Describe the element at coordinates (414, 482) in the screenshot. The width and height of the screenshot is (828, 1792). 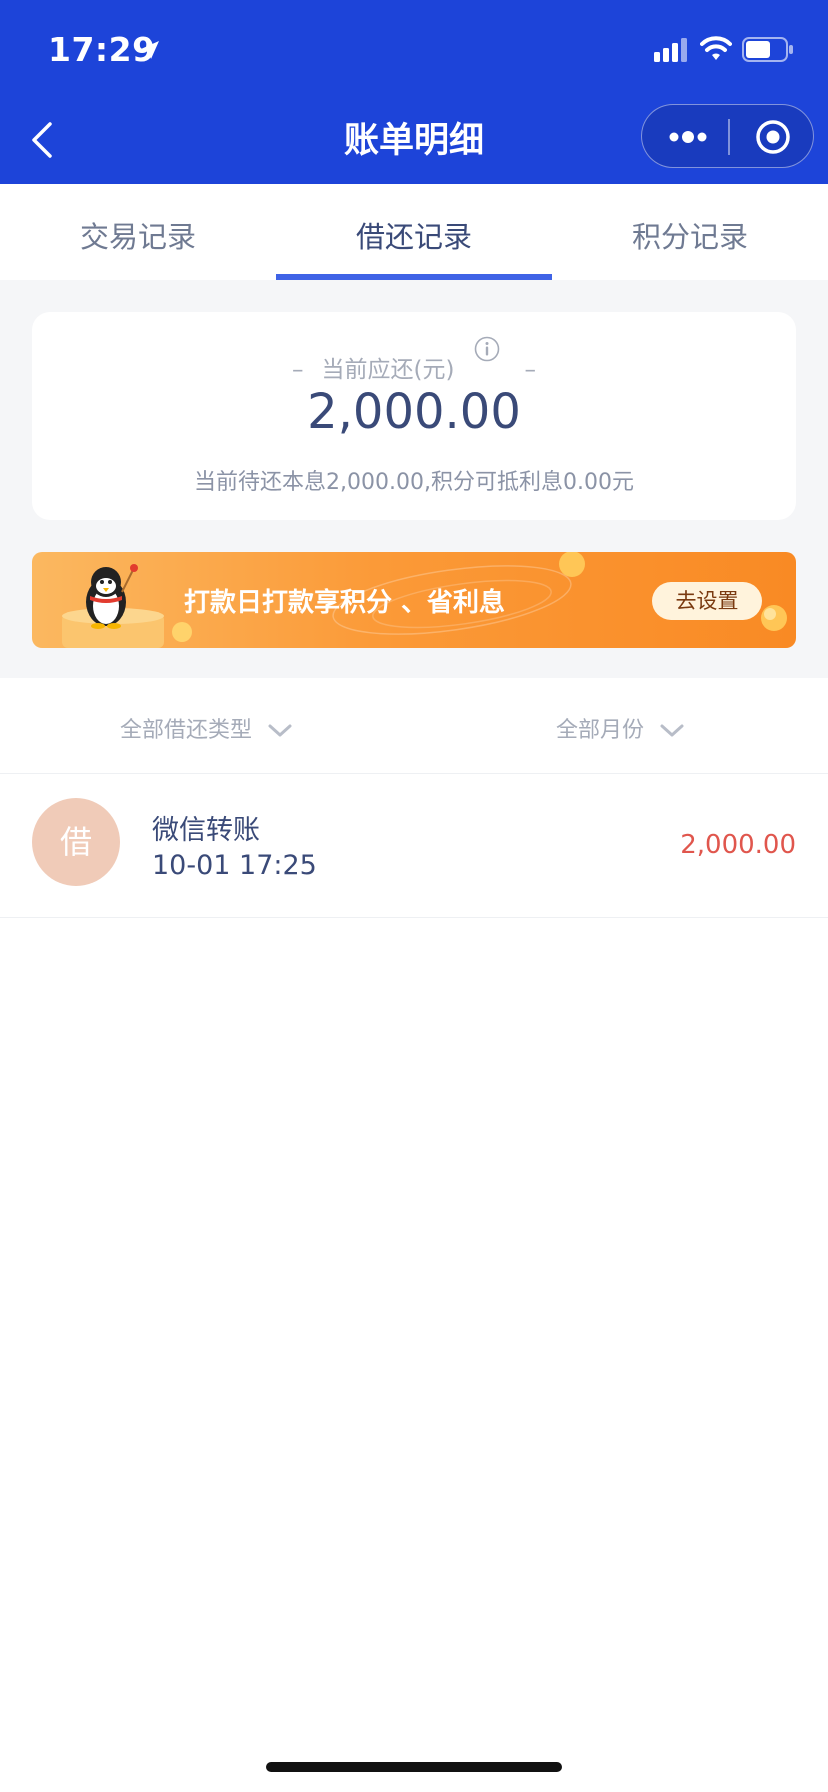
I see `amount-due-detail: 当前待还本息2,000.00,积分可抵利息0.00元` at that location.